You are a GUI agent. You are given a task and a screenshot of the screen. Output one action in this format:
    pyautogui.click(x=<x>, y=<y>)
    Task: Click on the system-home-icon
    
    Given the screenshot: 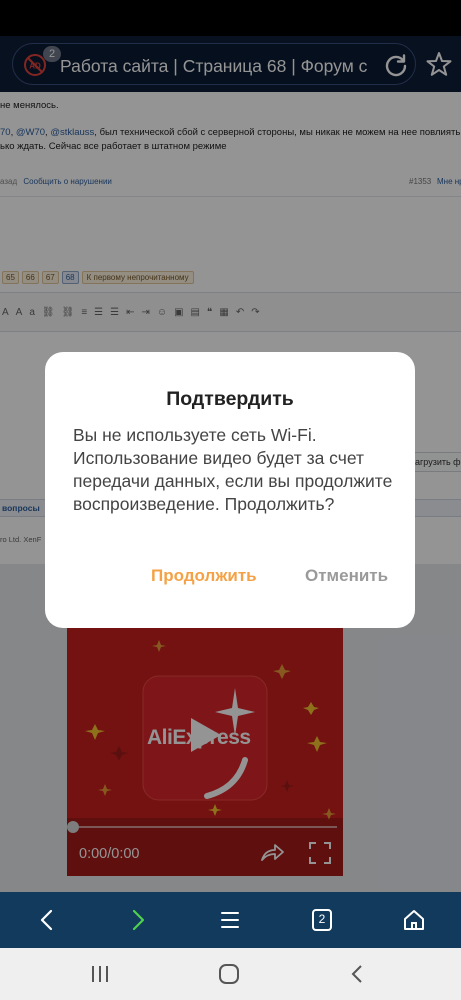 What is the action you would take?
    pyautogui.click(x=229, y=974)
    